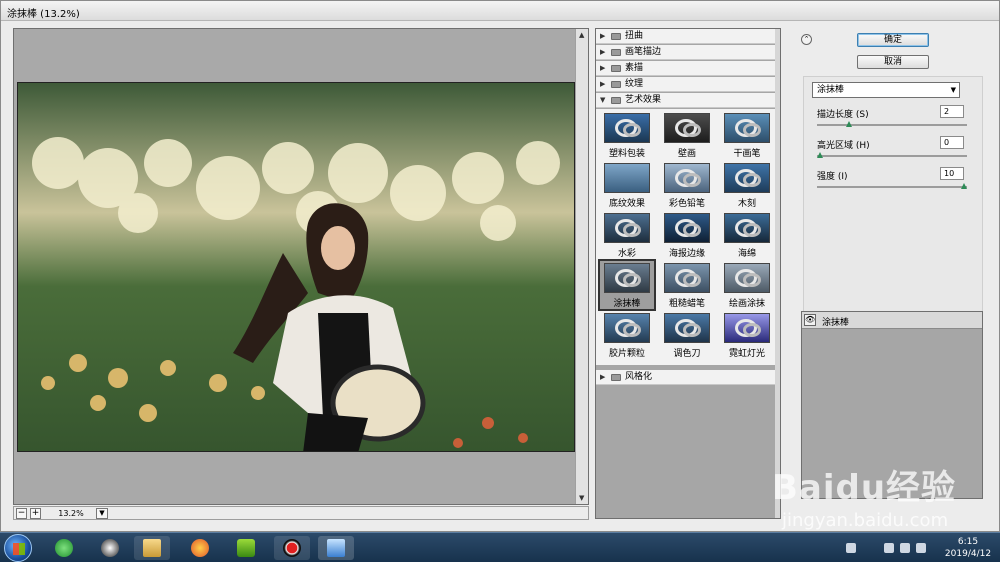  What do you see at coordinates (953, 90) in the screenshot?
I see `chevron-down-icon: ▼` at bounding box center [953, 90].